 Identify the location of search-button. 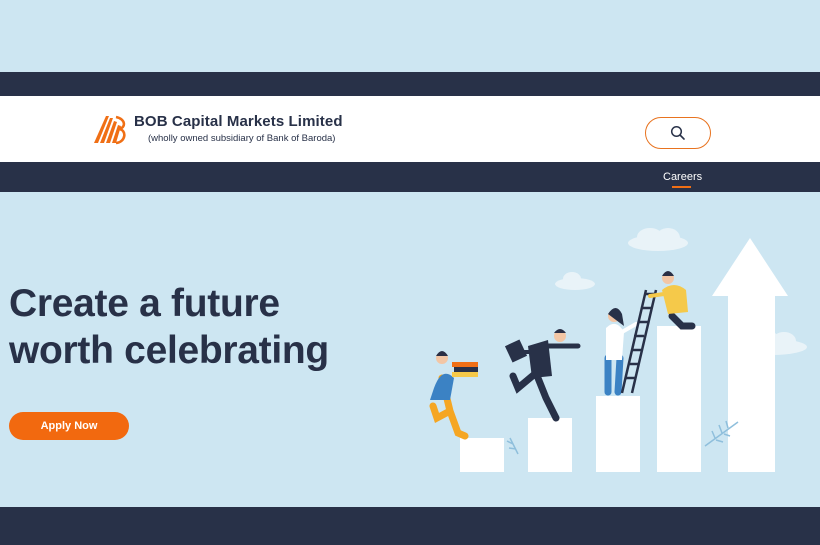
(678, 133).